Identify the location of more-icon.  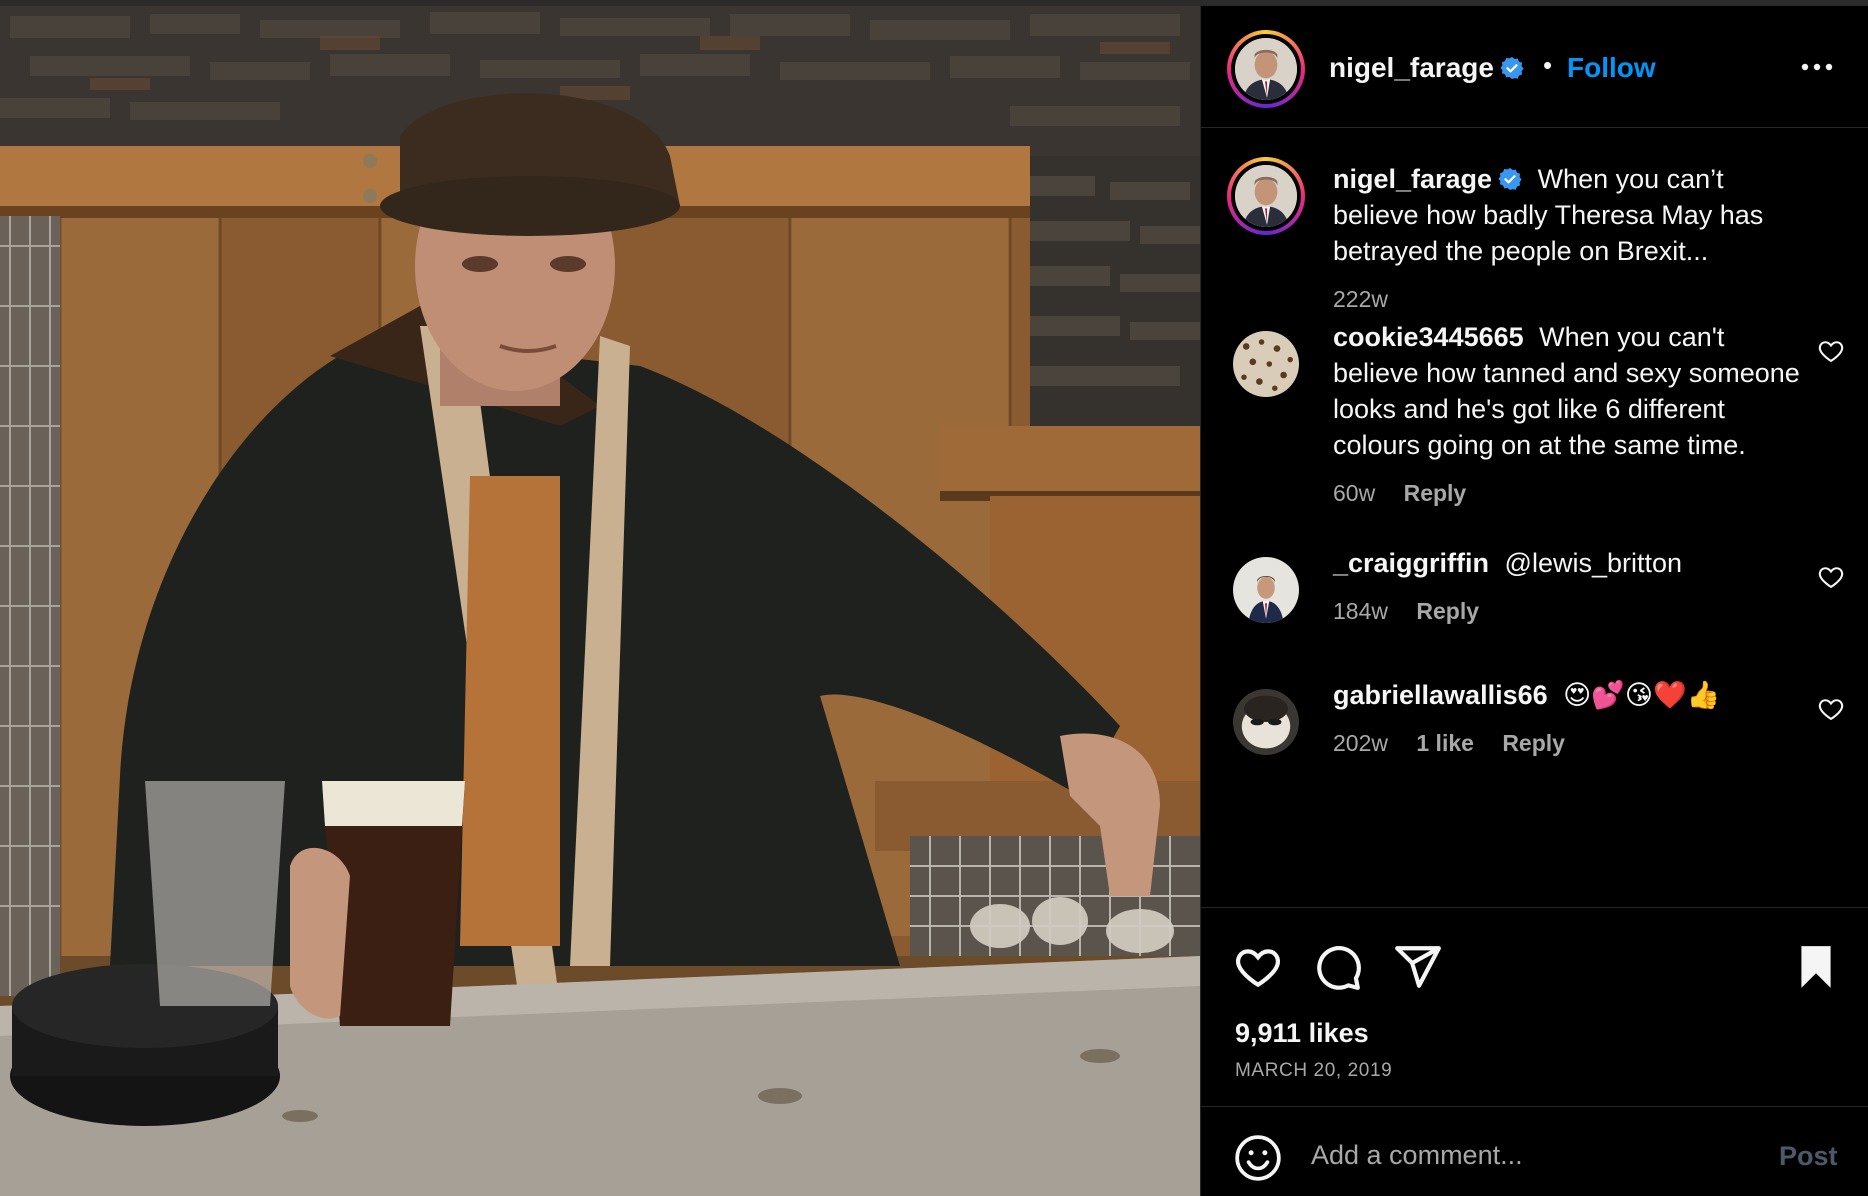
(1817, 67).